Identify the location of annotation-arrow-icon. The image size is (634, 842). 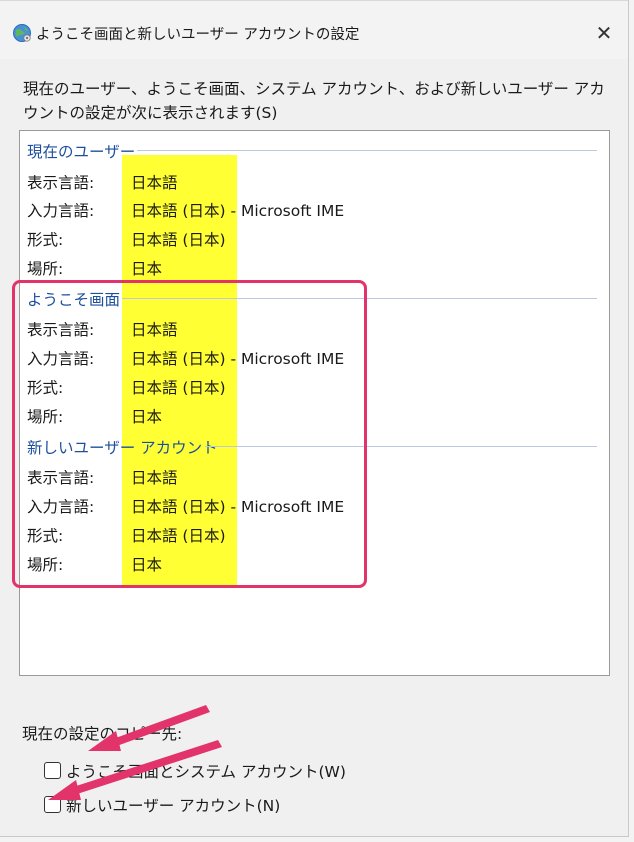
(135, 752).